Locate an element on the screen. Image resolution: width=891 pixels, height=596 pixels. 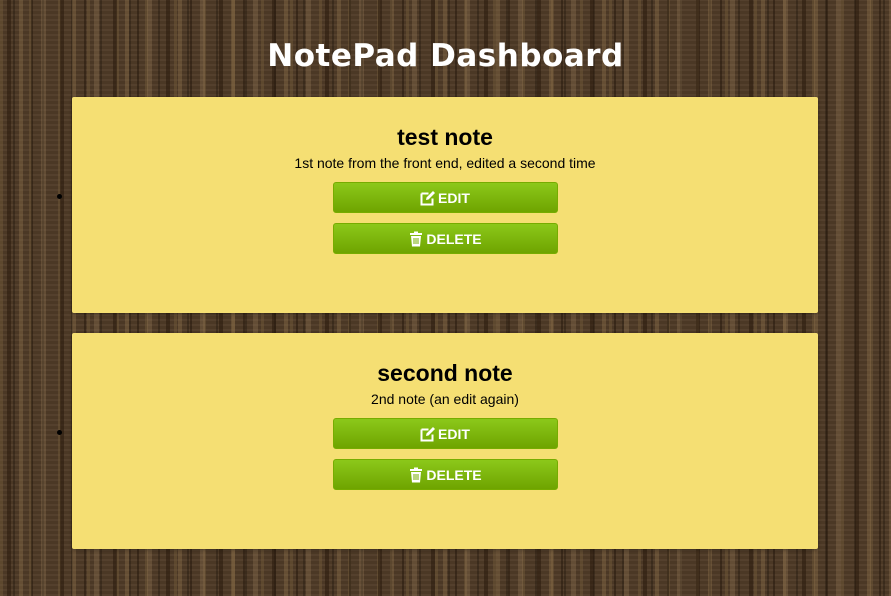
note-title: test note is located at coordinates (445, 137).